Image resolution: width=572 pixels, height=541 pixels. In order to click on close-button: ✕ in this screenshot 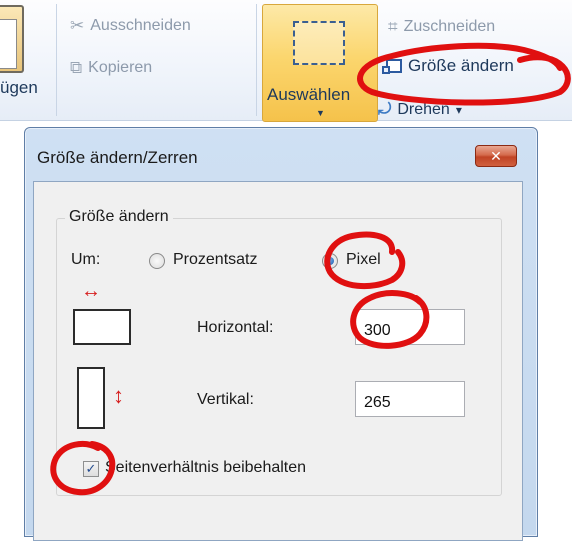, I will do `click(496, 156)`.